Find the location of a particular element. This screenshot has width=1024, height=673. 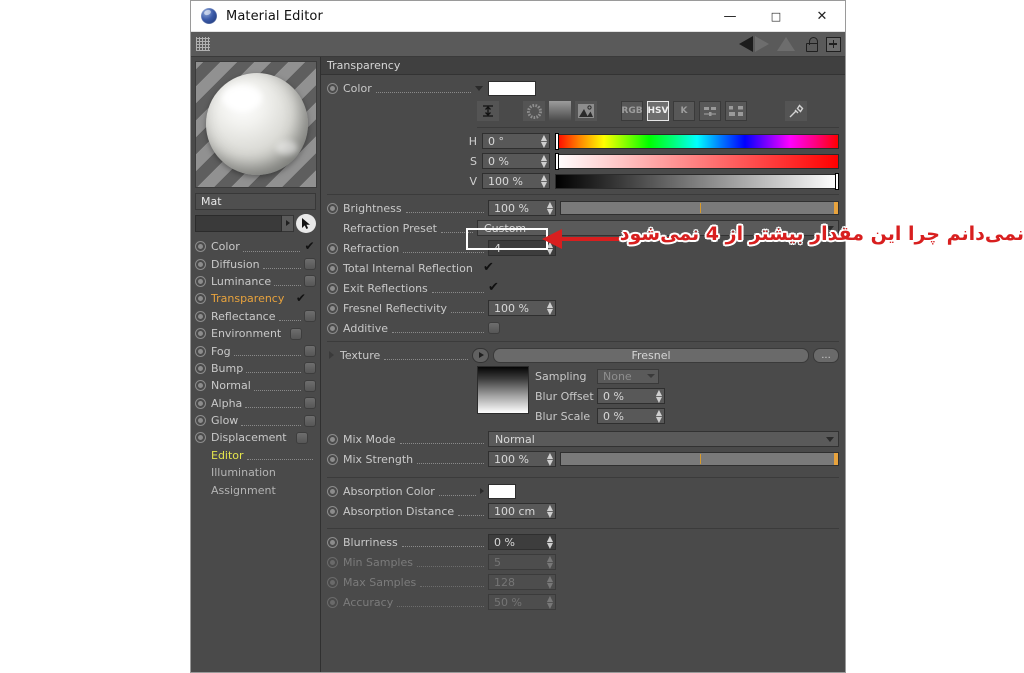

channel-environment: Environment is located at coordinates (255, 333).